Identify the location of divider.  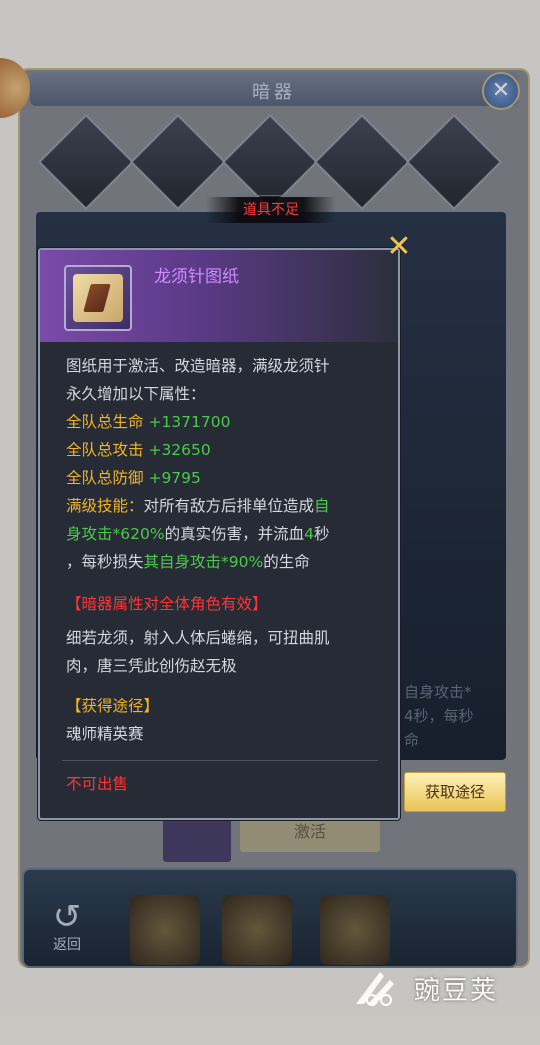
(220, 760).